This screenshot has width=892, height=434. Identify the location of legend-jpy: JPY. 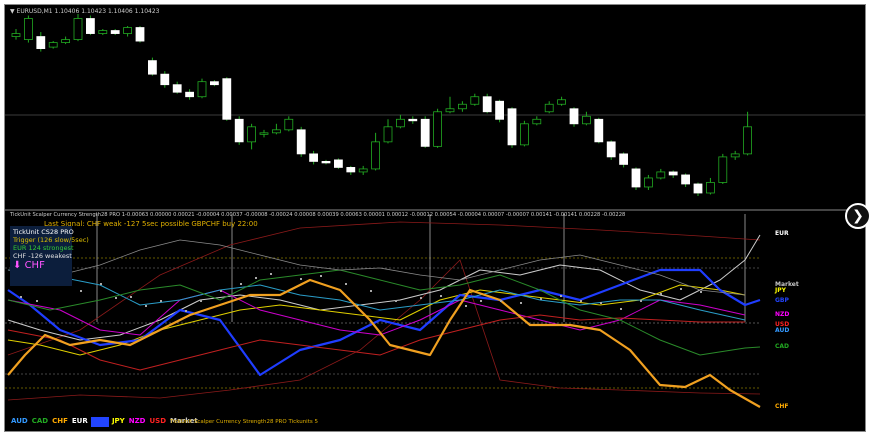
(118, 422).